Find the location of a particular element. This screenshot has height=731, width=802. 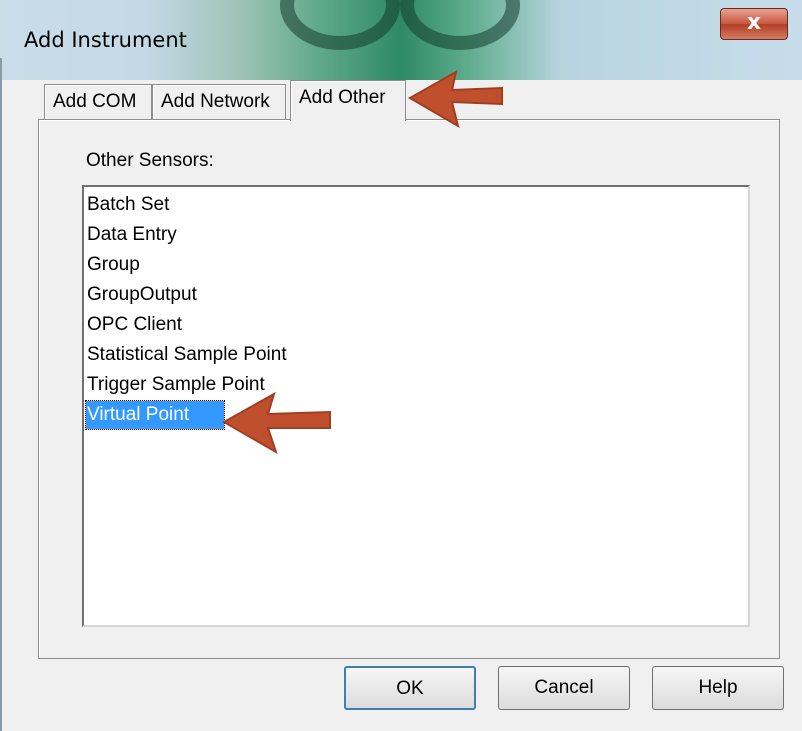

cancel-button: Cancel is located at coordinates (564, 688).